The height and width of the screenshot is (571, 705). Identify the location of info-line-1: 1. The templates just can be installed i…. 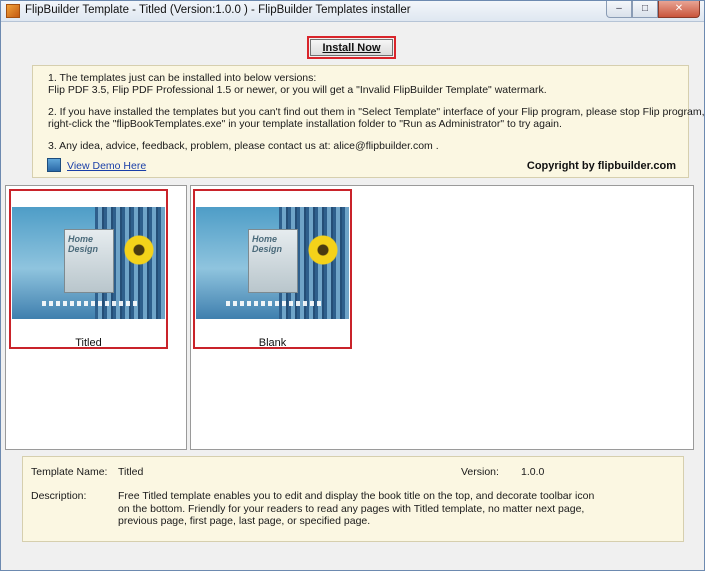
(182, 78).